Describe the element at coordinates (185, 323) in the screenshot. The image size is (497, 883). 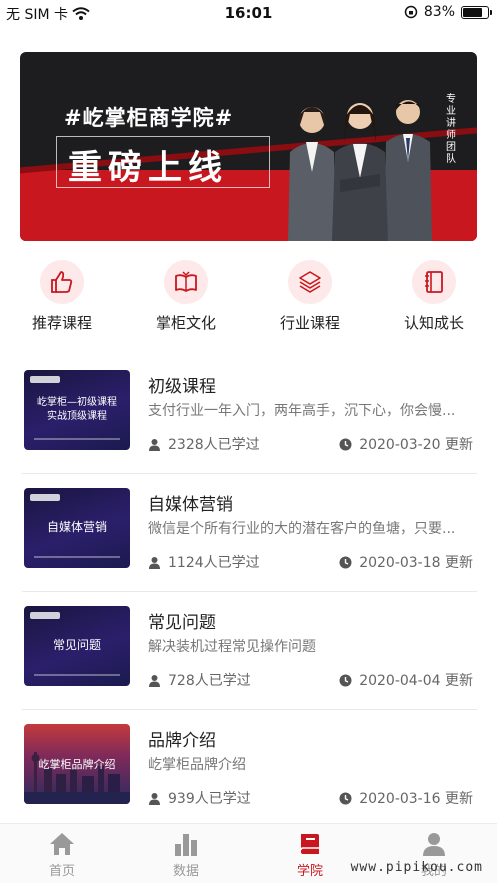
I see `quick-nav-label: 掌柜文化` at that location.